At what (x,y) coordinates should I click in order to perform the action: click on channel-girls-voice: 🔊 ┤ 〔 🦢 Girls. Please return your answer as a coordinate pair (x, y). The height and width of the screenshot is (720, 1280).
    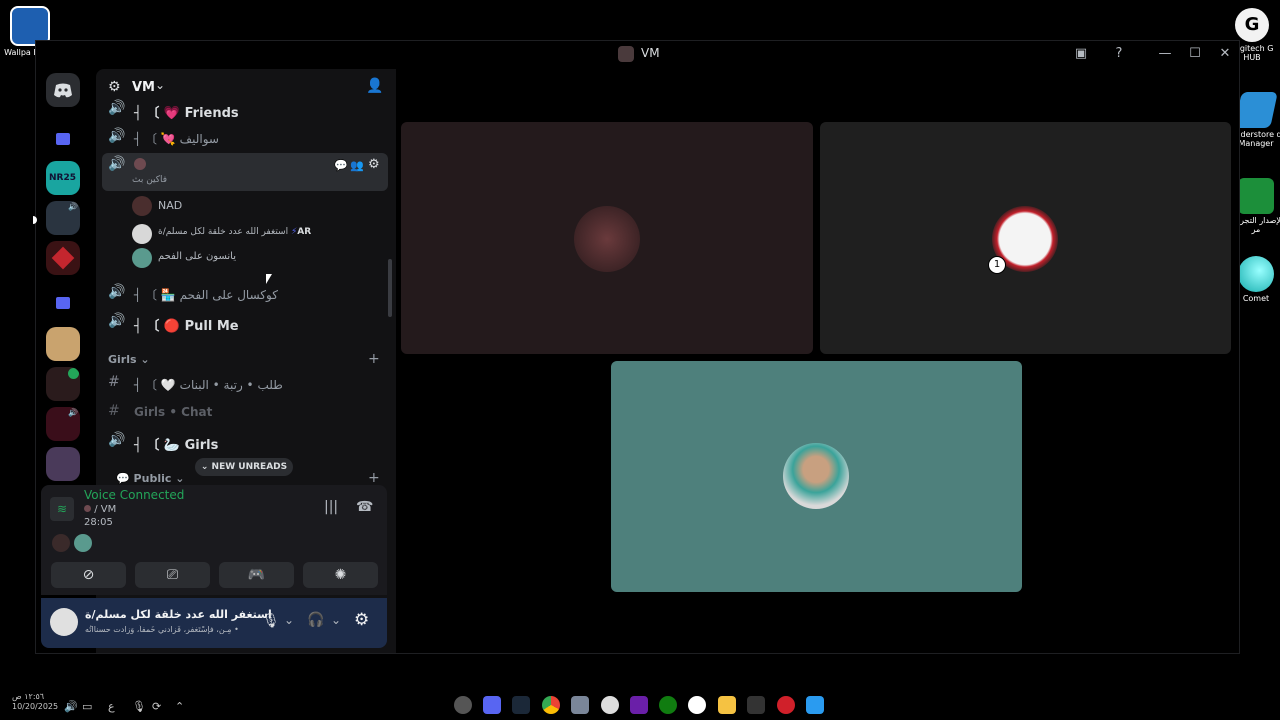
    Looking at the image, I should click on (247, 441).